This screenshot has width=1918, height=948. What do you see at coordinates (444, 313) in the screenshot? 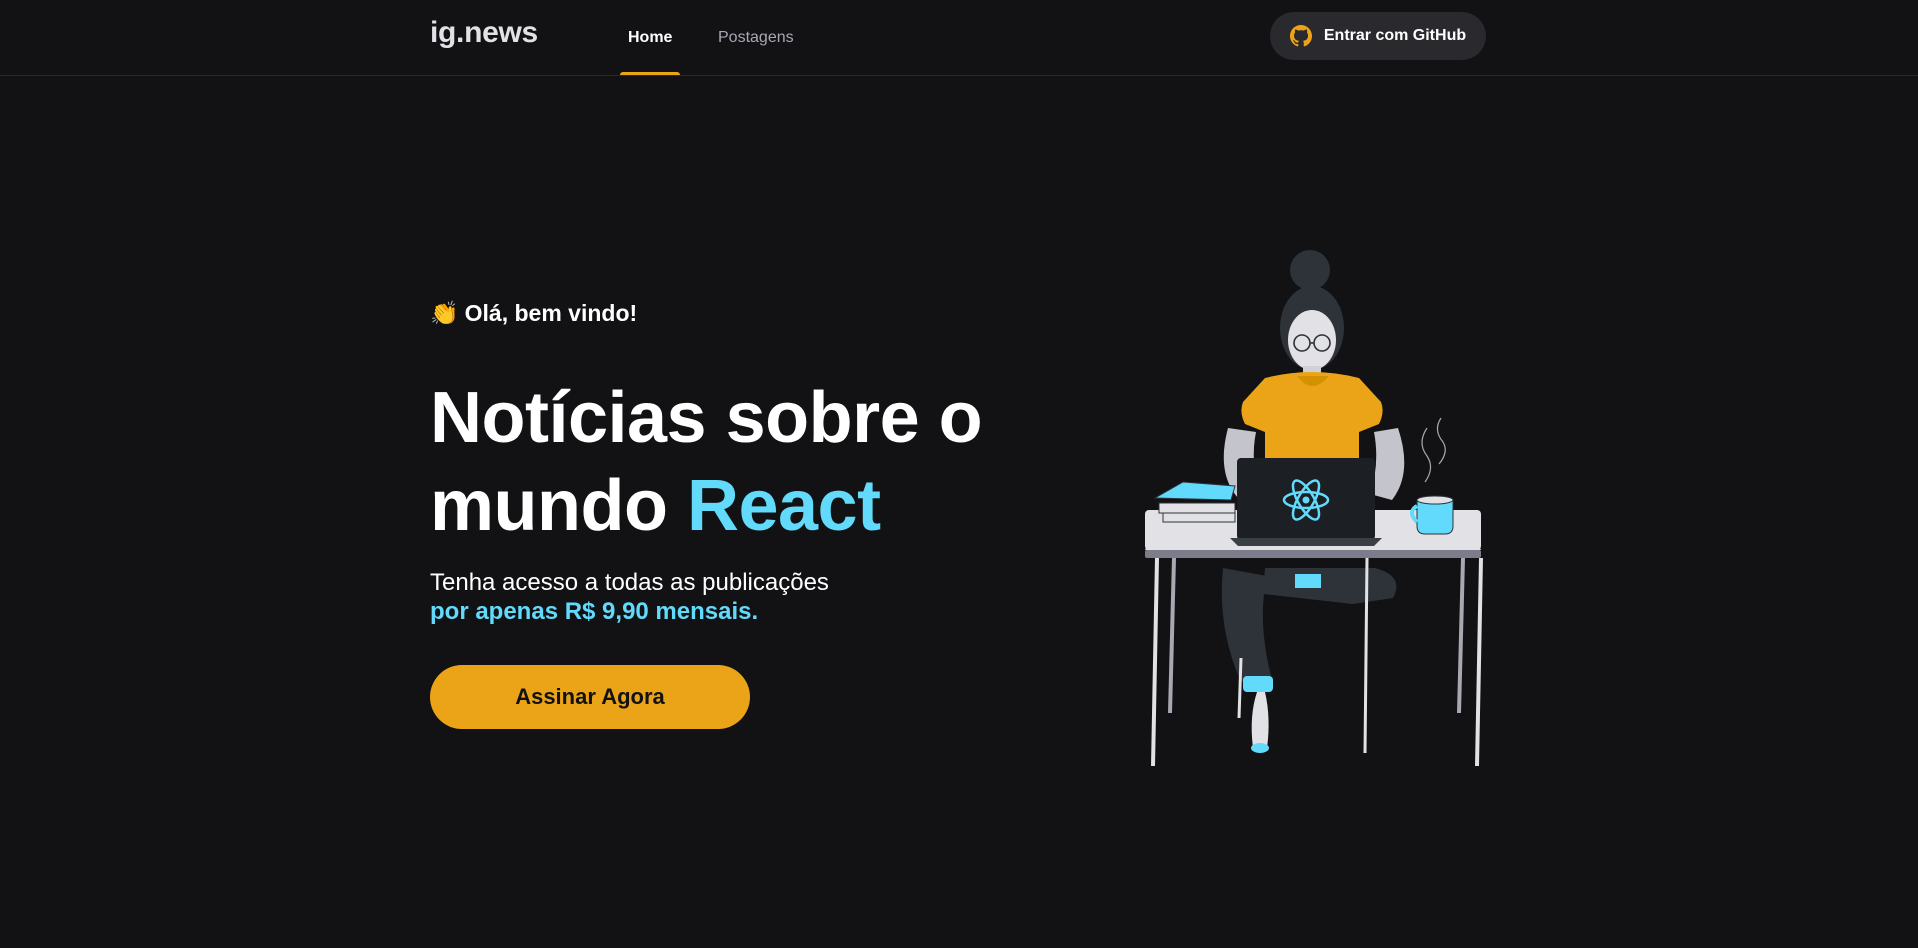
I see `clapping-hands-icon: 👏` at bounding box center [444, 313].